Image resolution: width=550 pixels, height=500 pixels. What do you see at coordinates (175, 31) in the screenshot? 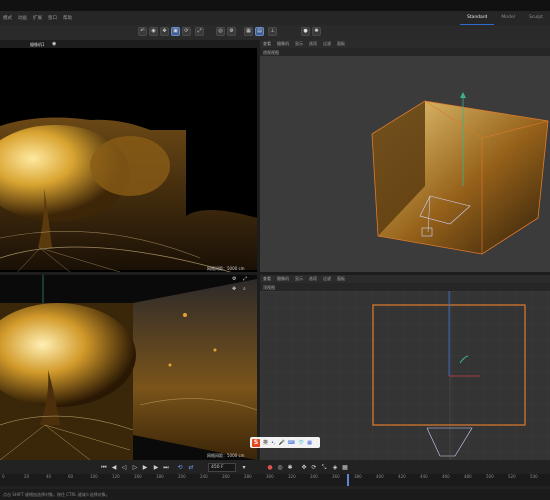
I see `select-icon: ▣` at bounding box center [175, 31].